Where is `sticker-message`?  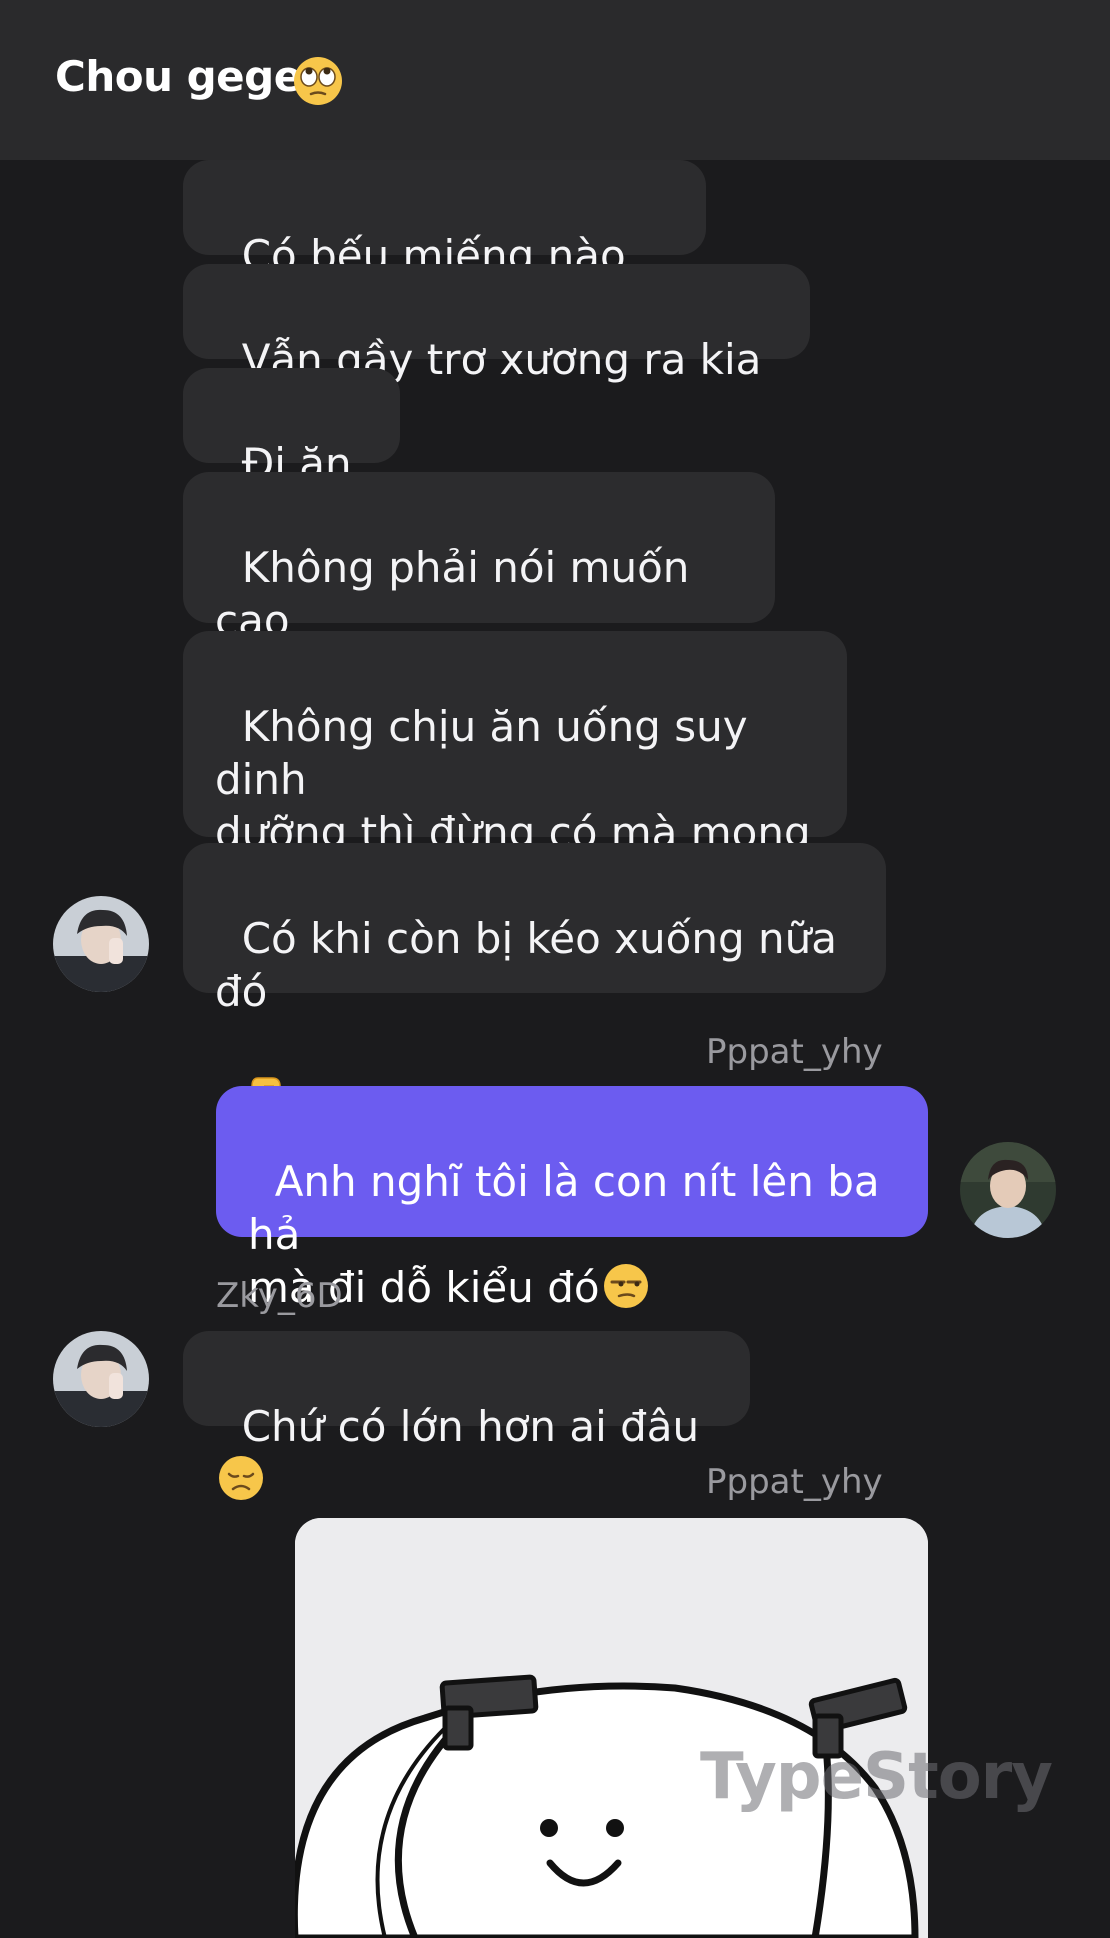
sticker-message is located at coordinates (611, 1728).